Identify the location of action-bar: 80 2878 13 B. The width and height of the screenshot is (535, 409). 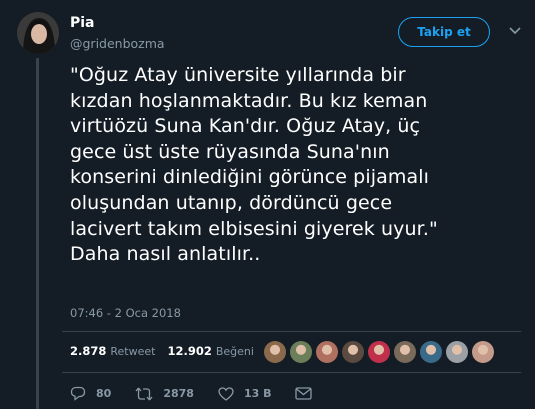
(208, 393).